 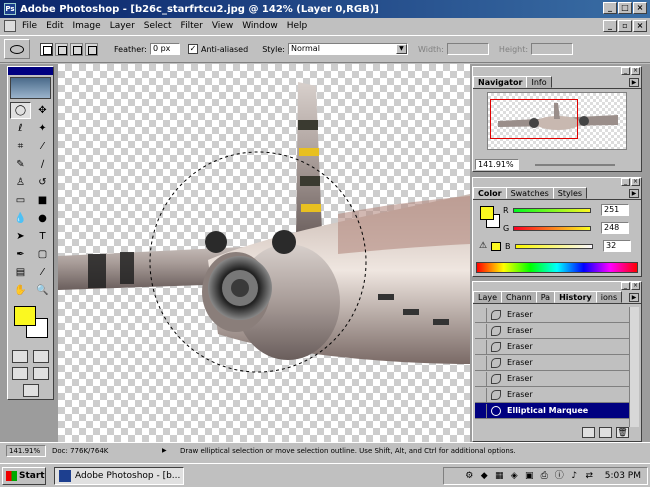 What do you see at coordinates (529, 193) in the screenshot?
I see `tab-swatches: Swatches` at bounding box center [529, 193].